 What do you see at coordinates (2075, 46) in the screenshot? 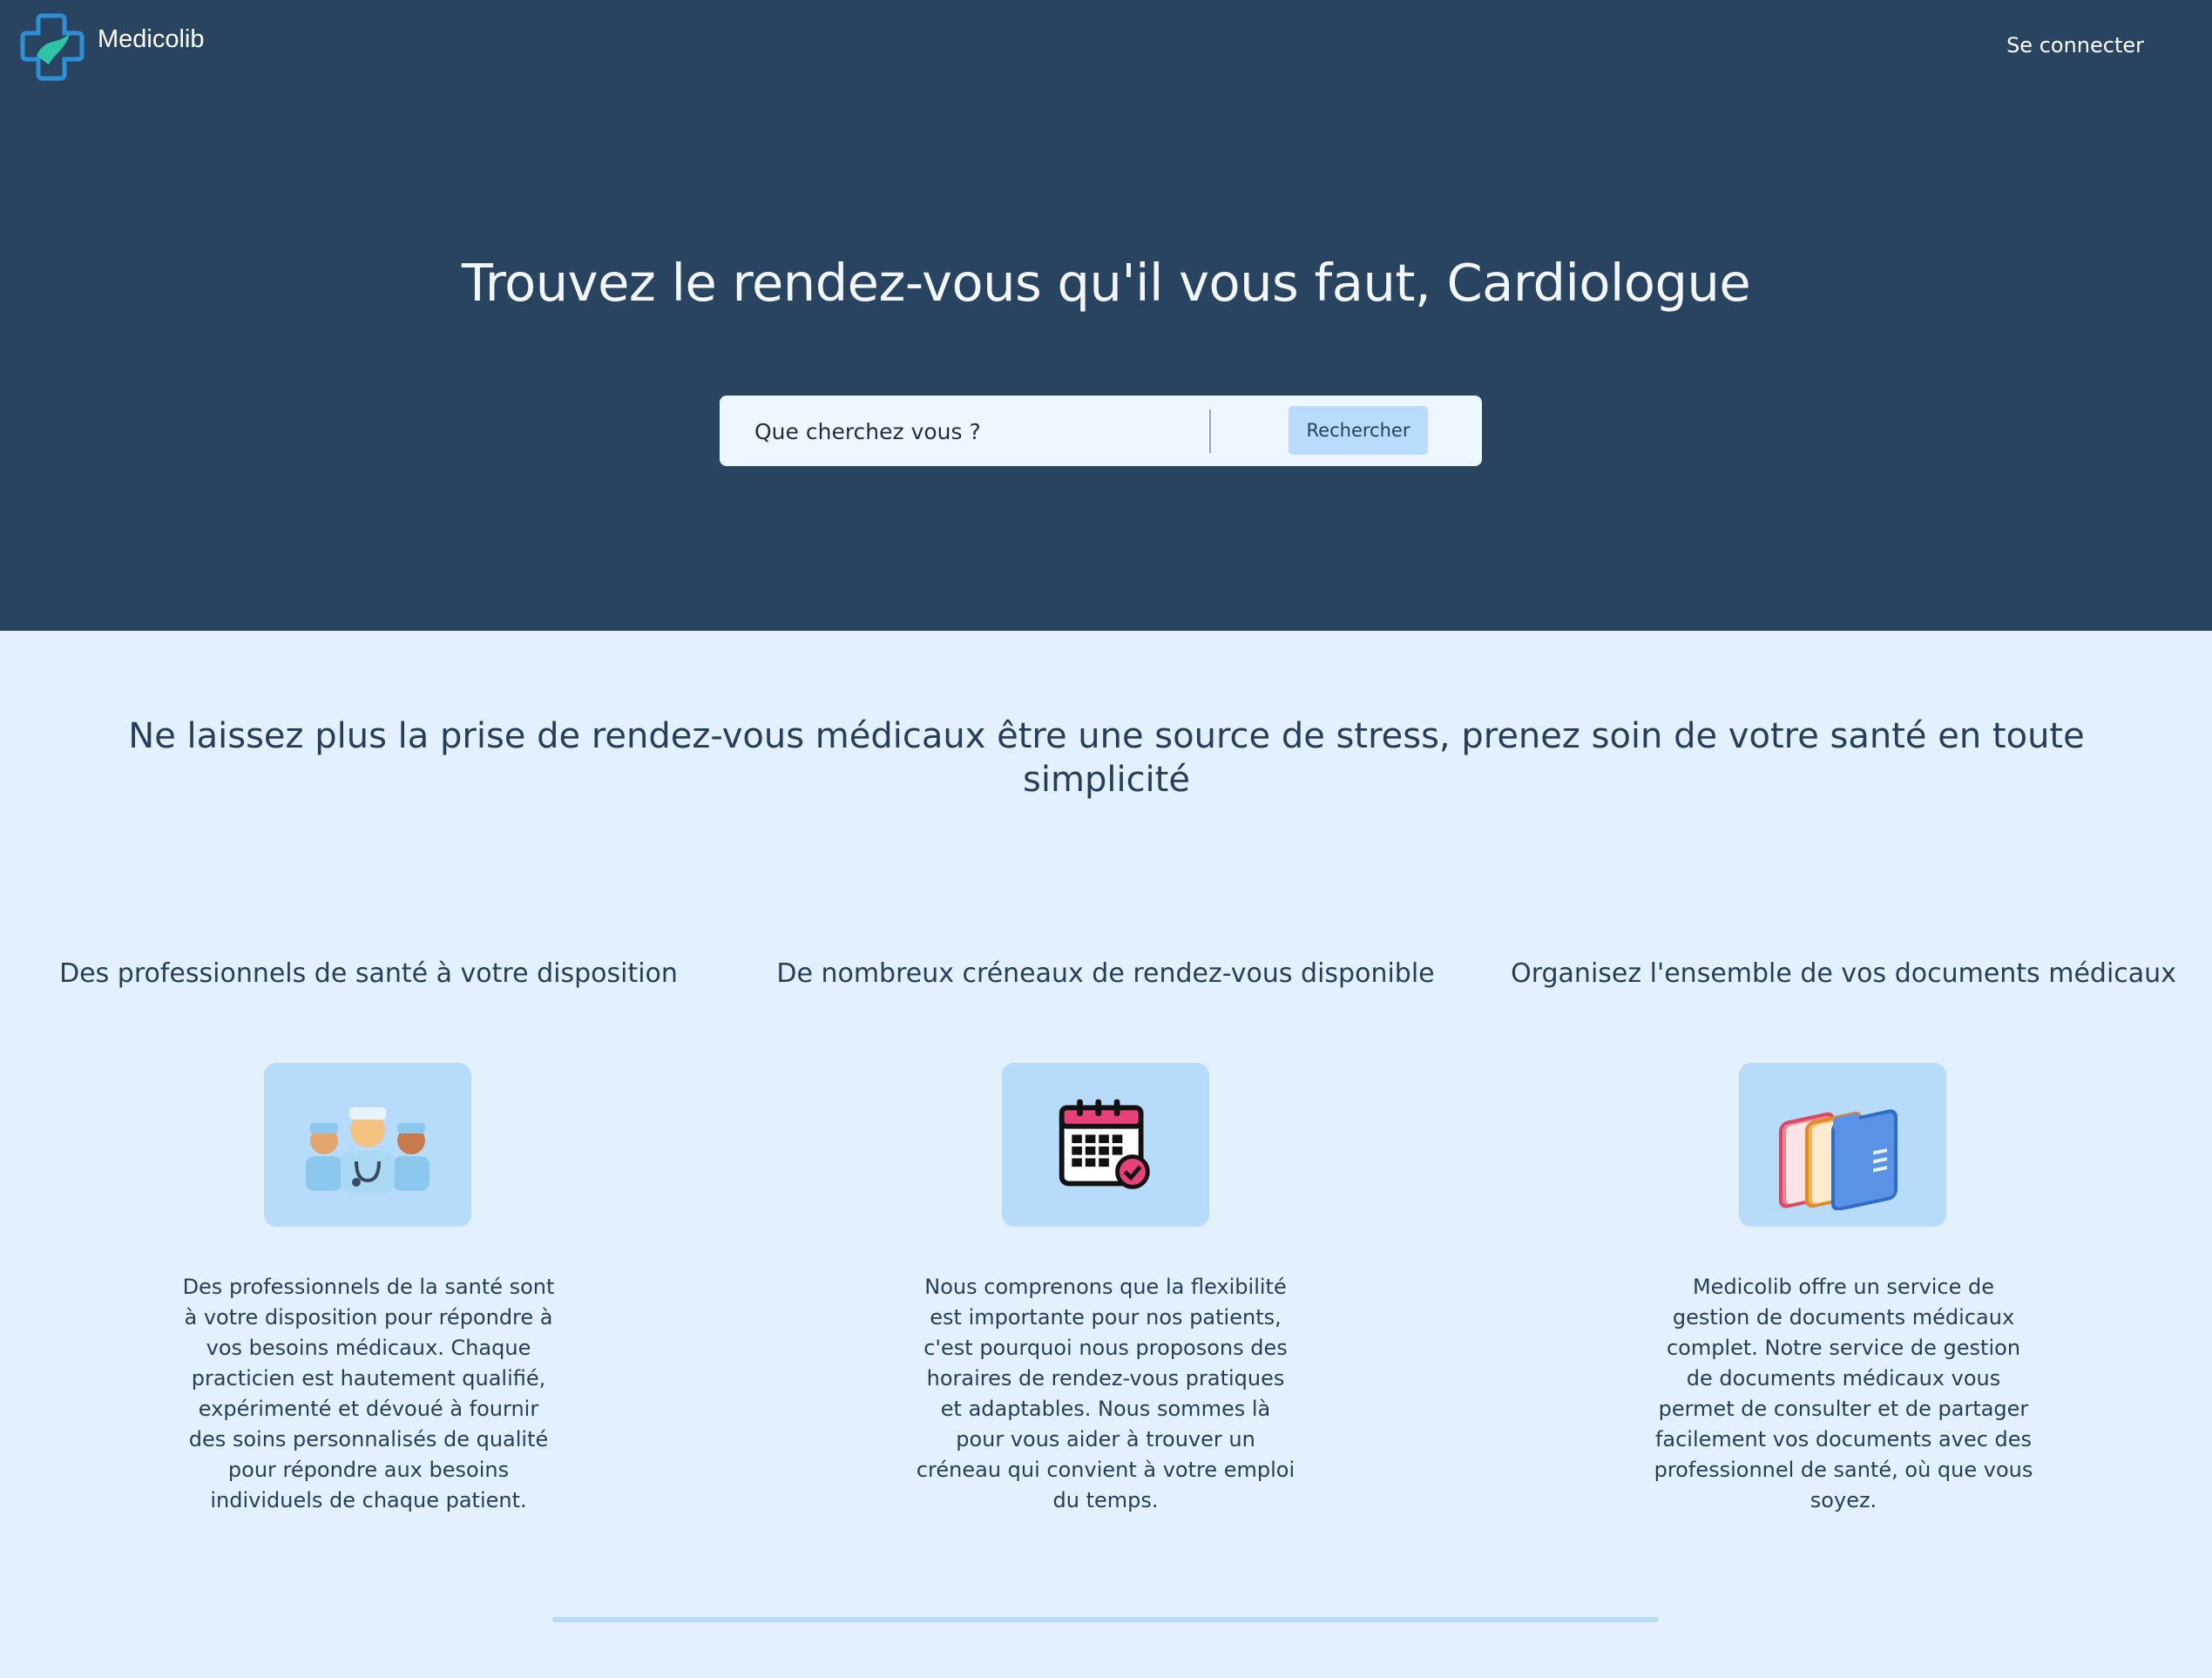
I see `login-link: Se connecter` at bounding box center [2075, 46].